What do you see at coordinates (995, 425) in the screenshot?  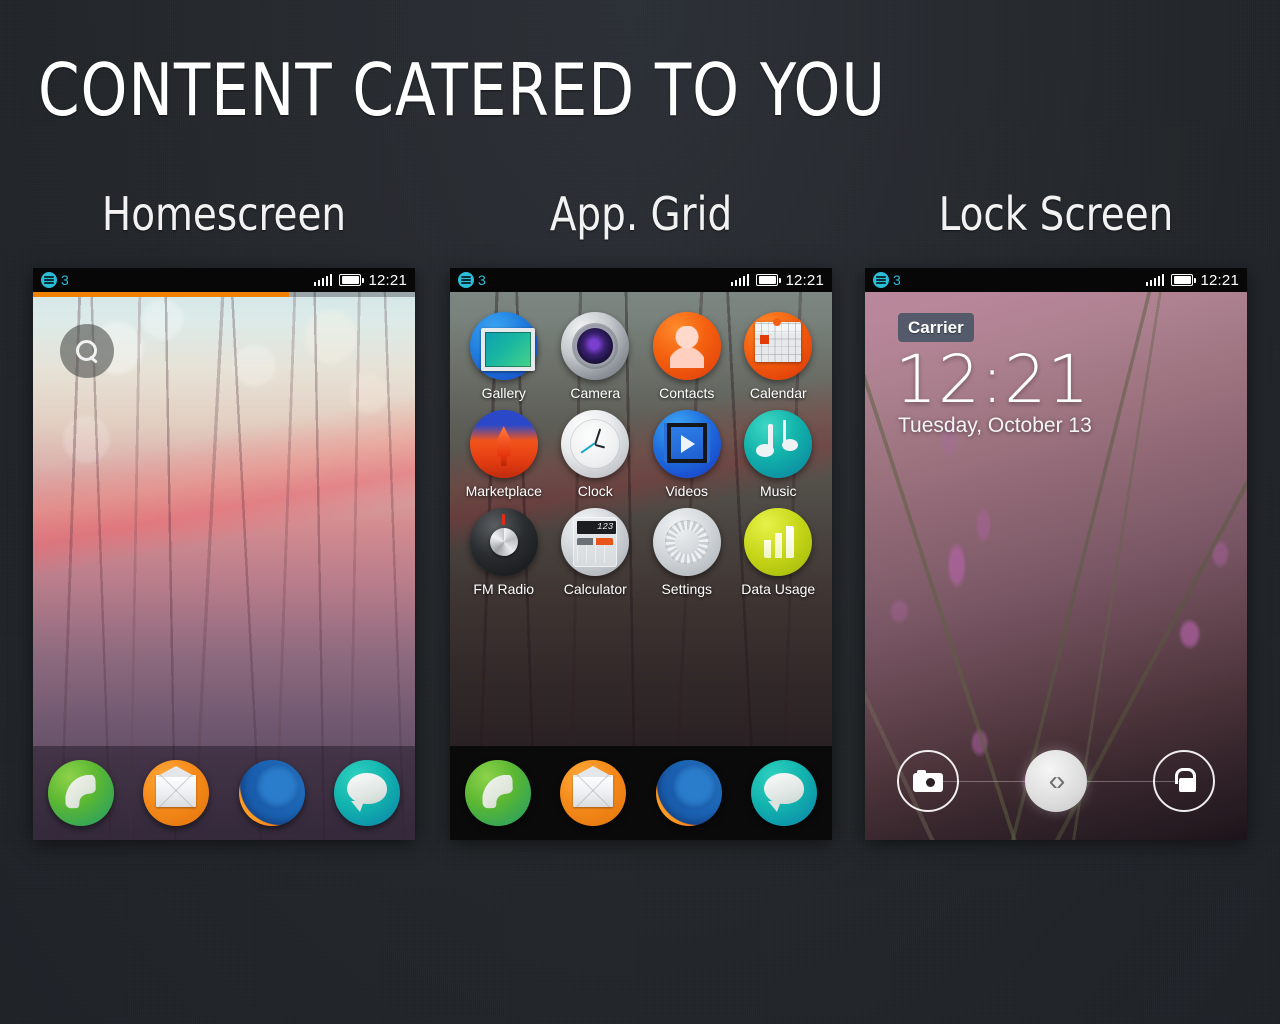 I see `lock-screen-date: Tuesday, October 13` at bounding box center [995, 425].